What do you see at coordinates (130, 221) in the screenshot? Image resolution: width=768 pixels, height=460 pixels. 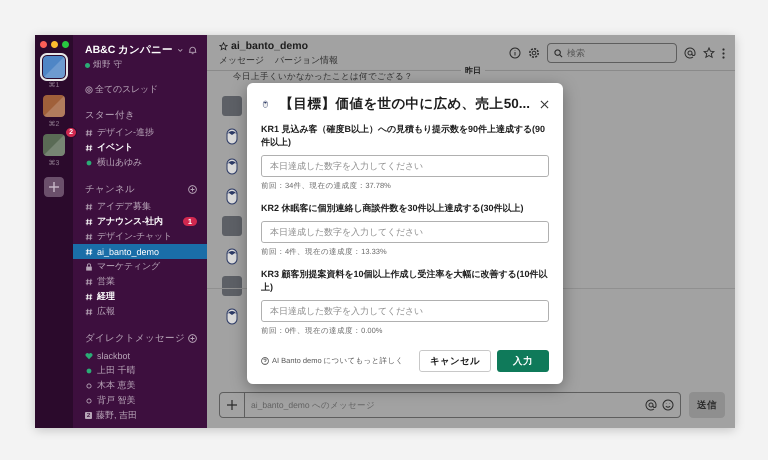 I see `sidebar-item-label: アナウンス-社内` at bounding box center [130, 221].